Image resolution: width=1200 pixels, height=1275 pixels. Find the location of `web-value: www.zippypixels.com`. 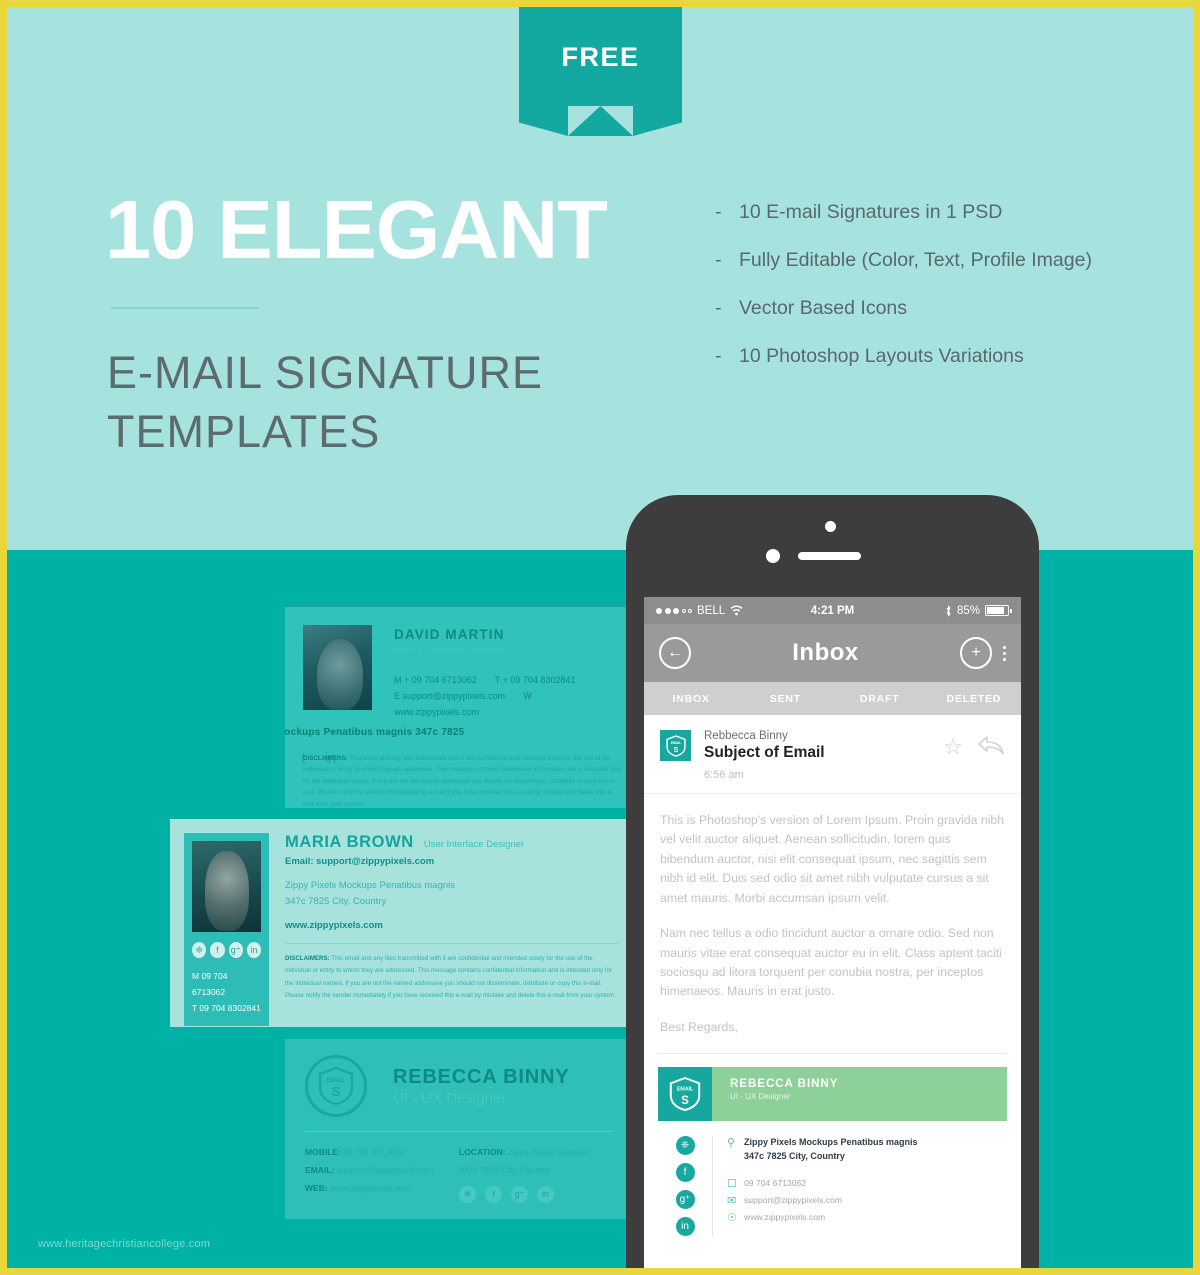

web-value: www.zippypixels.com is located at coordinates (370, 1187).